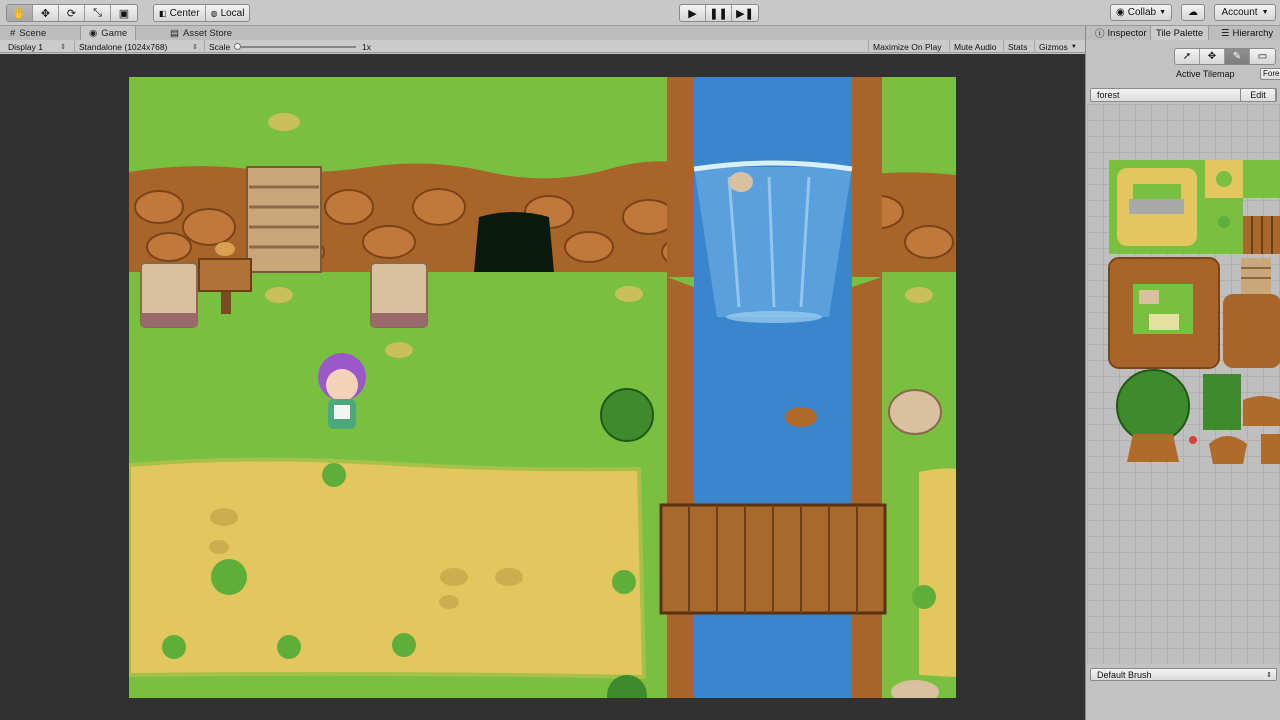  I want to click on step-button: ▶❚, so click(745, 13).